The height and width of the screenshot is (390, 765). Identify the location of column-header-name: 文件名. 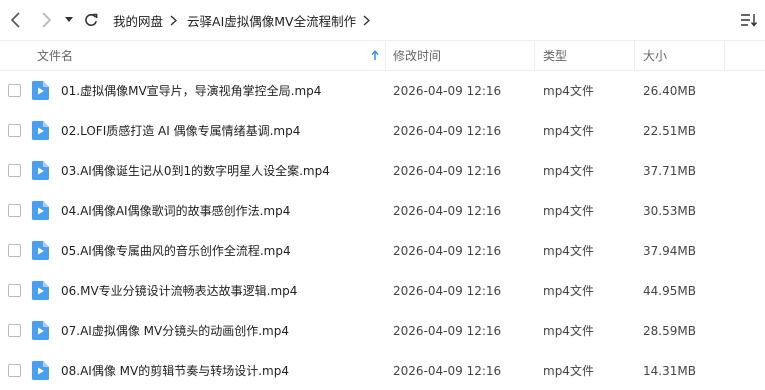
(209, 55).